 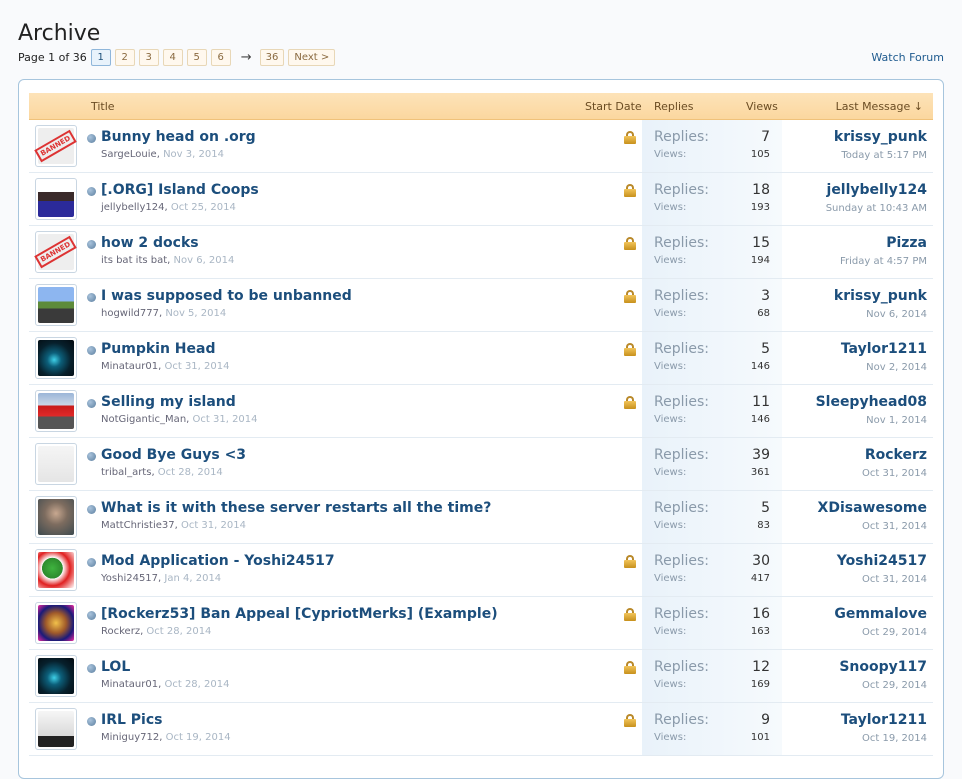 What do you see at coordinates (129, 154) in the screenshot?
I see `thread-author-link: SargeLouie` at bounding box center [129, 154].